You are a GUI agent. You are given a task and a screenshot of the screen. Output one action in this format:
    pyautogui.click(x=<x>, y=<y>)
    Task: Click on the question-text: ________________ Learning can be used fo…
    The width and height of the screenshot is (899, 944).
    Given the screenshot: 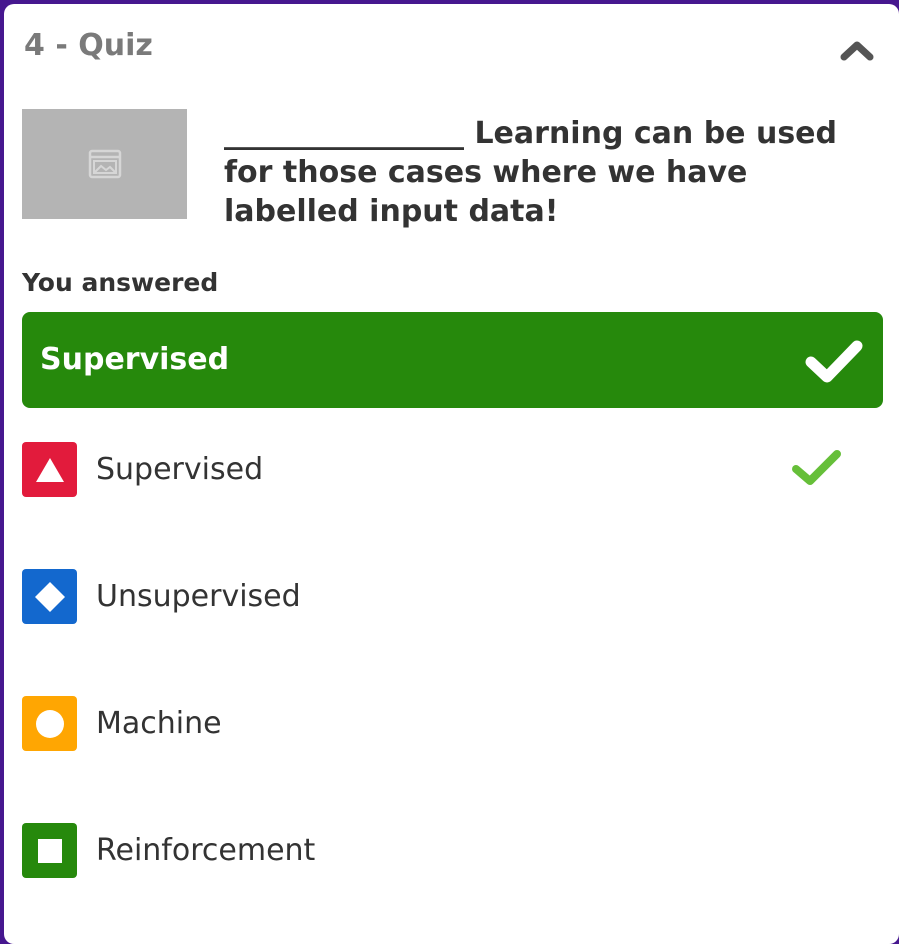 What is the action you would take?
    pyautogui.click(x=530, y=172)
    